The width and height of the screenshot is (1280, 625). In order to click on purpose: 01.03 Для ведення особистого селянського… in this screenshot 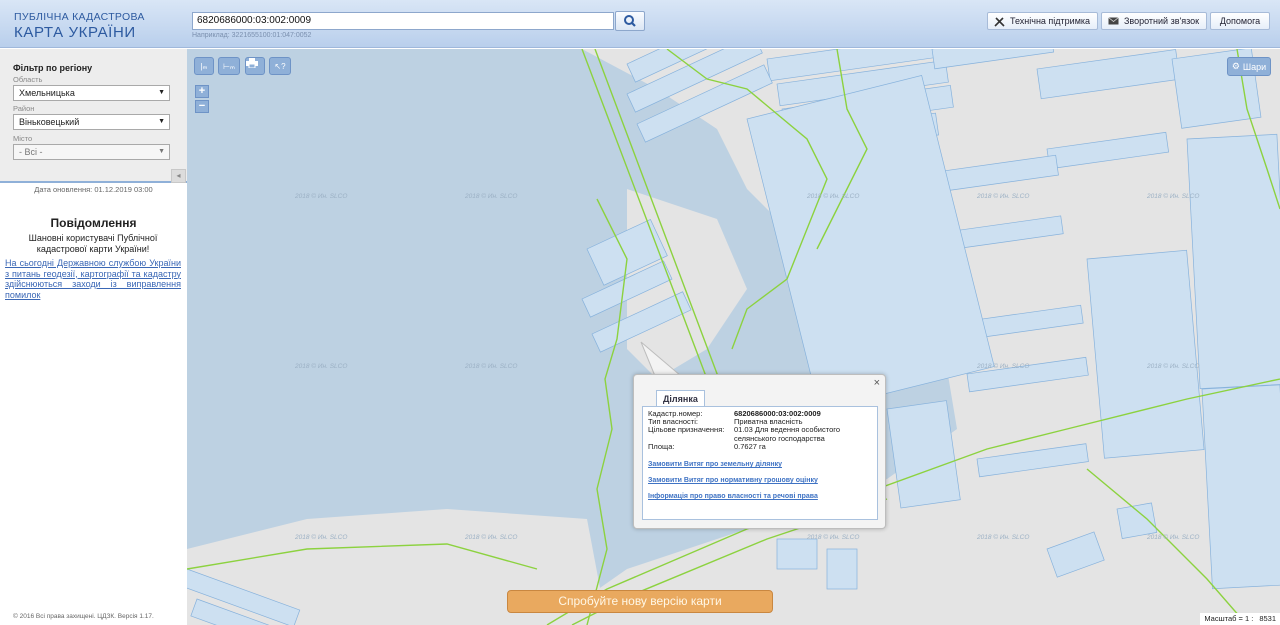, I will do `click(787, 434)`.